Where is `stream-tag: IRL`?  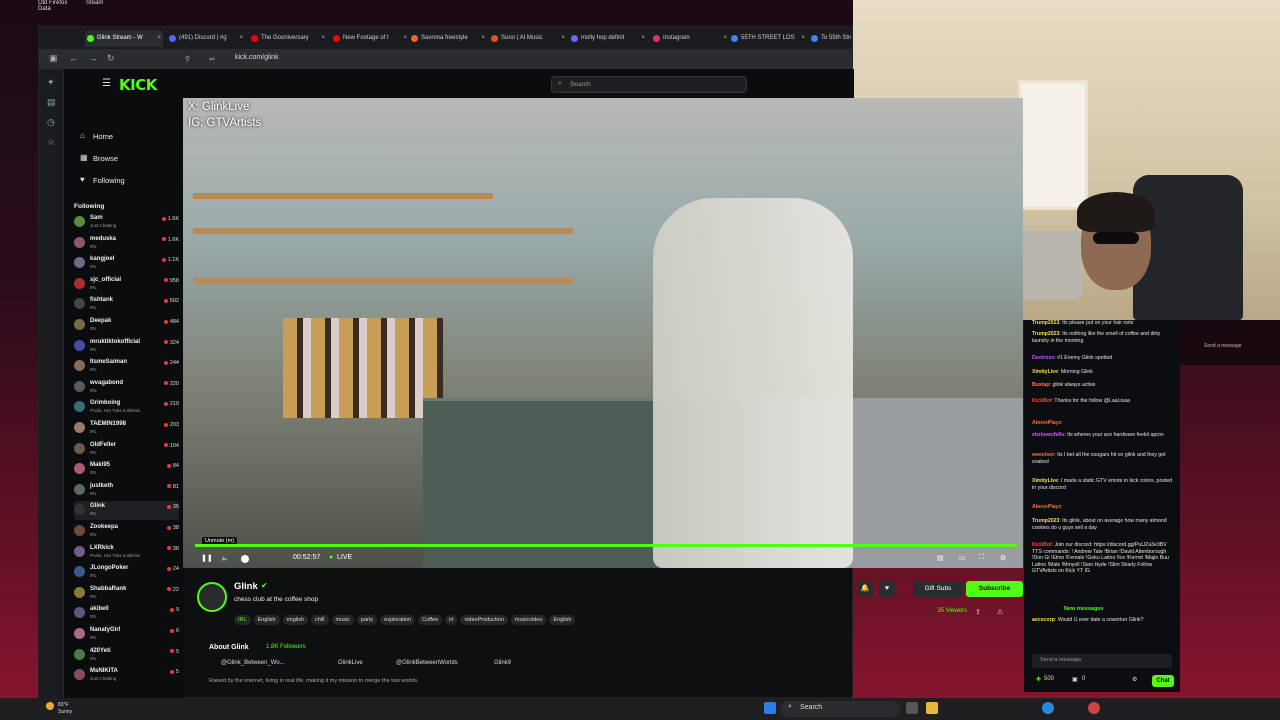
stream-tag: IRL is located at coordinates (242, 620).